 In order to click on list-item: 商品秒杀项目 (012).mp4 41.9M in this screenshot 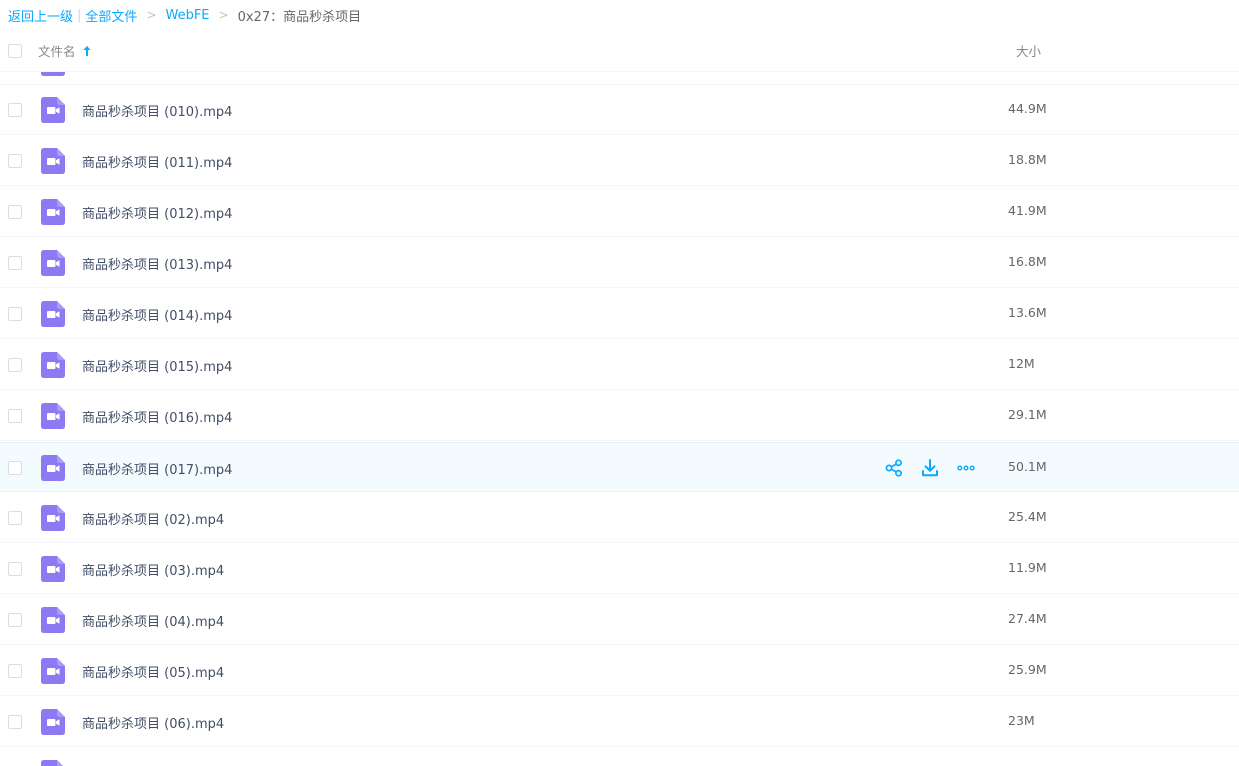, I will do `click(619, 212)`.